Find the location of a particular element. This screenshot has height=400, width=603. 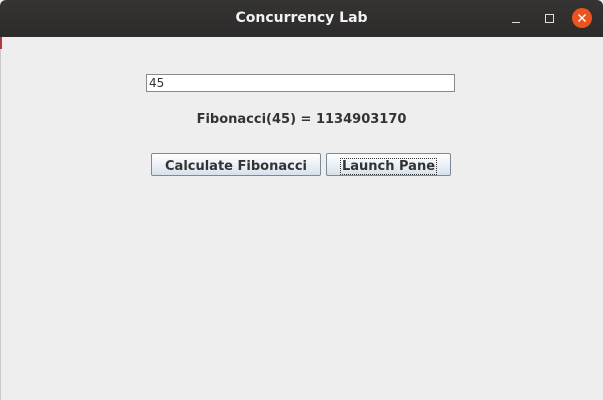

fibonacci-input is located at coordinates (300, 83).